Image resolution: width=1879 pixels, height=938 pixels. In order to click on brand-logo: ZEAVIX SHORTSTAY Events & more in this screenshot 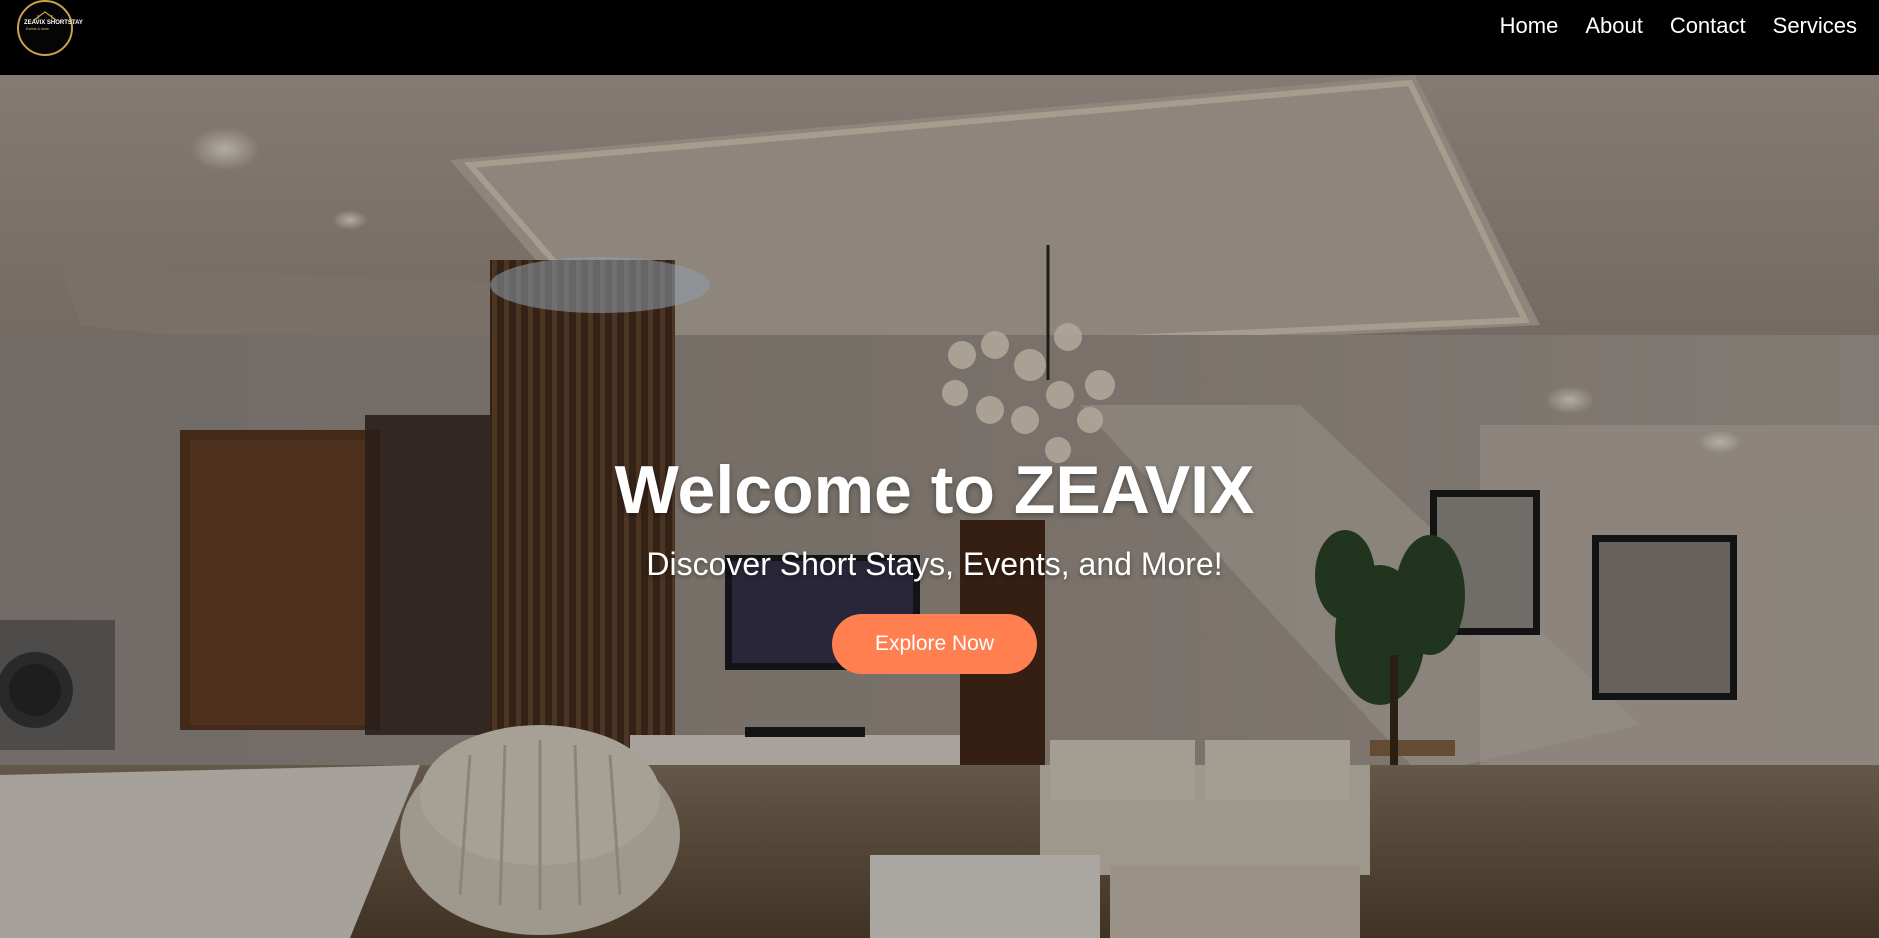, I will do `click(48, 28)`.